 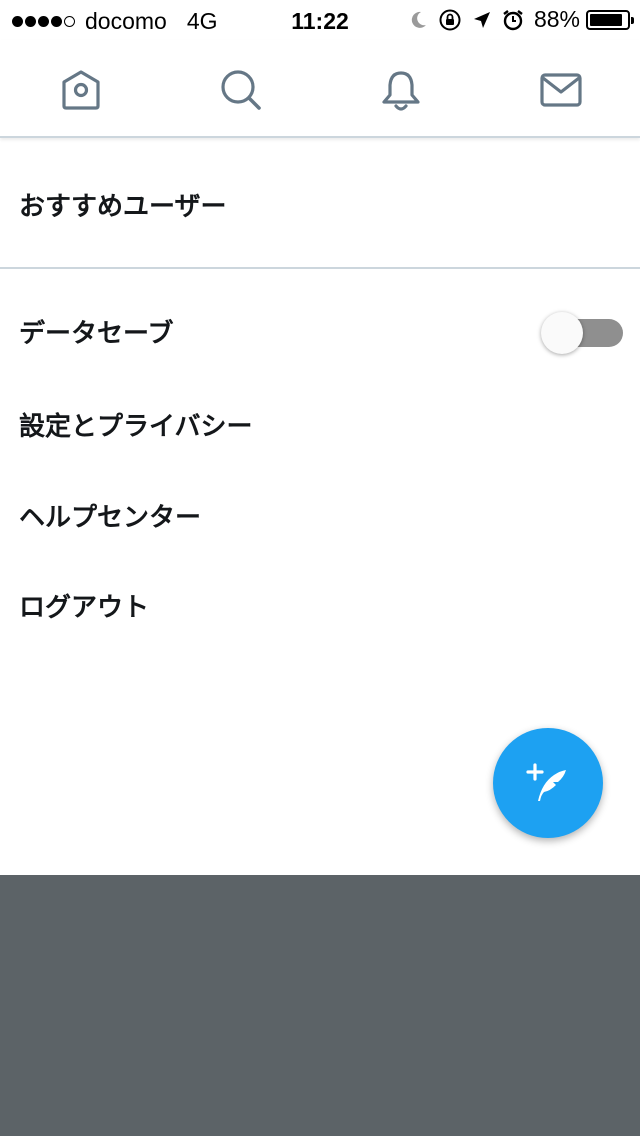 What do you see at coordinates (320, 89) in the screenshot?
I see `tab-bar` at bounding box center [320, 89].